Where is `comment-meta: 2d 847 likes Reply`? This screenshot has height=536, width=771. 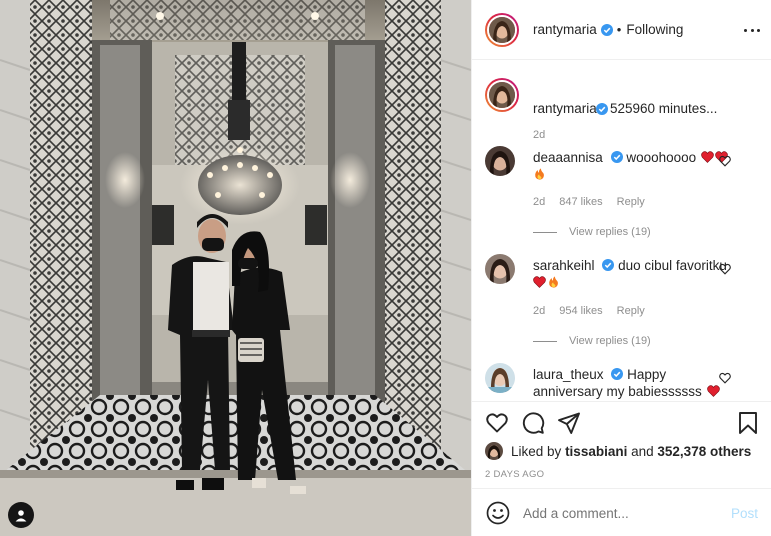 comment-meta: 2d 847 likes Reply is located at coordinates (589, 202).